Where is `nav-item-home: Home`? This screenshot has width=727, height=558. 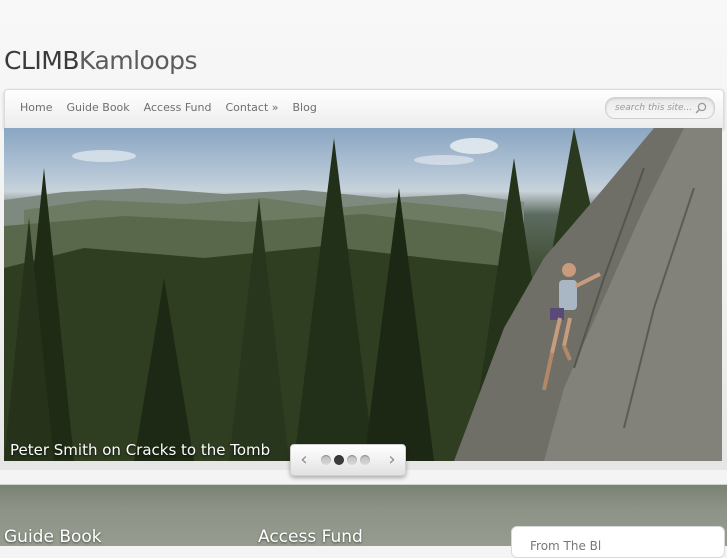 nav-item-home: Home is located at coordinates (36, 107).